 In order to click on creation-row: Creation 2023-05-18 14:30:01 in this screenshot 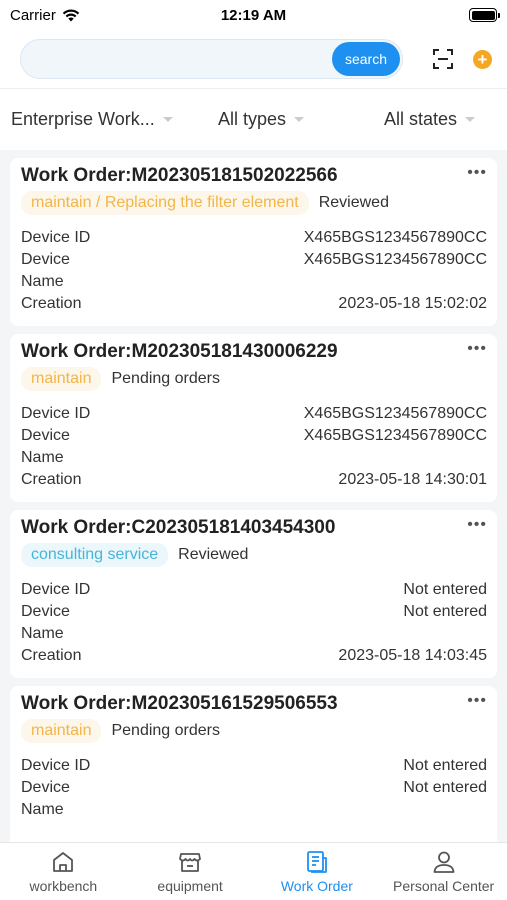, I will do `click(254, 480)`.